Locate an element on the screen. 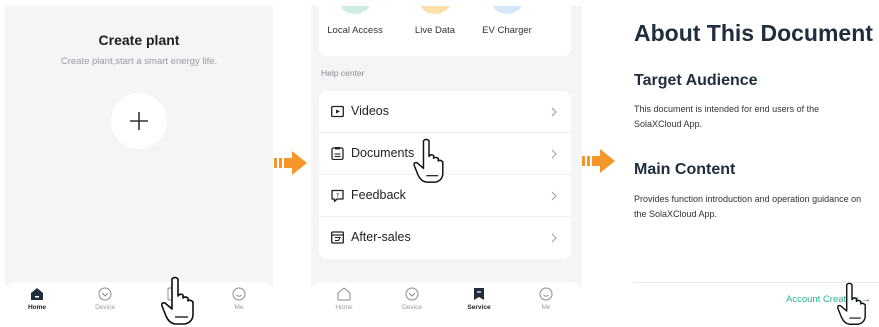  live-data-icon is located at coordinates (435, 10).